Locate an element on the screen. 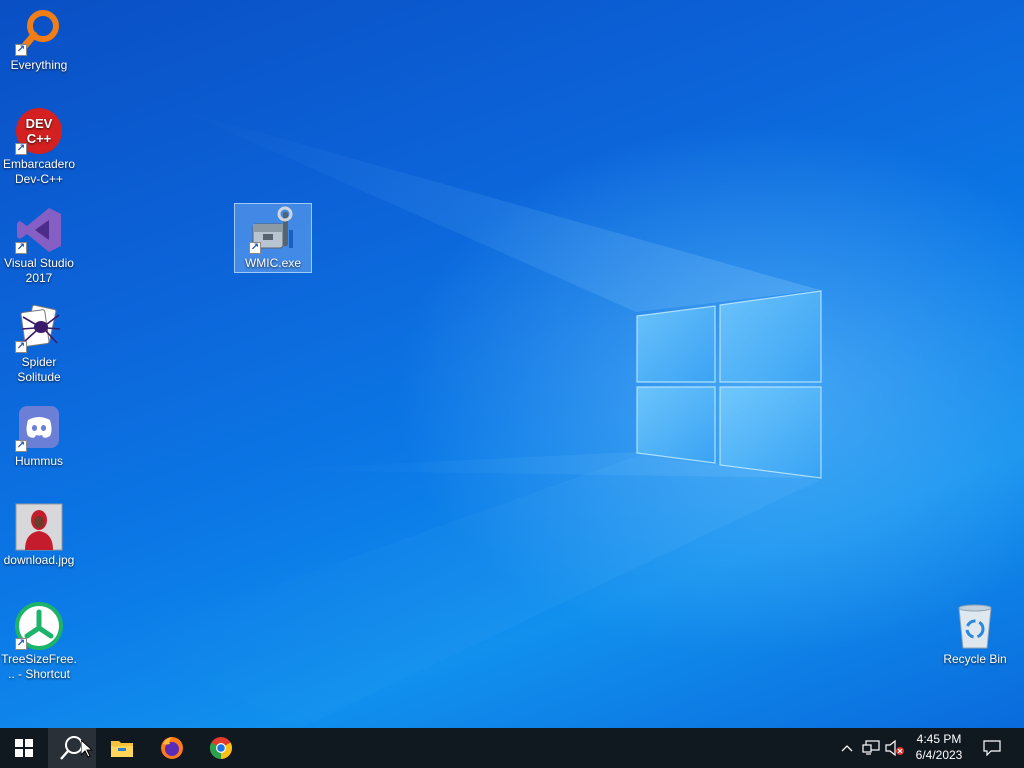 The image size is (1024, 768). desktop-icon-devcpp: DEV C++ ↗ Embarcadero Dev-C++ is located at coordinates (39, 146).